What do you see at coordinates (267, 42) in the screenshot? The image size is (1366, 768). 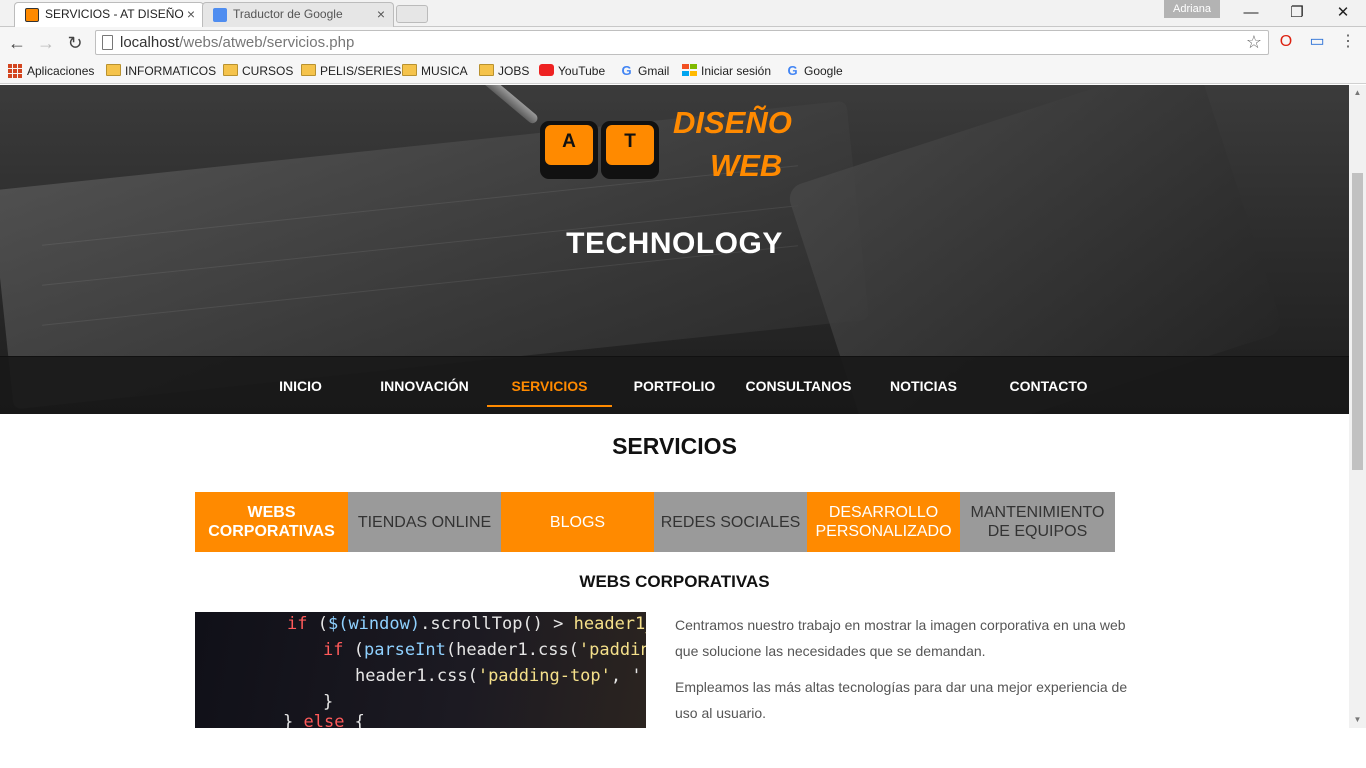 I see `url-path: /webs/atweb/servicios.php` at bounding box center [267, 42].